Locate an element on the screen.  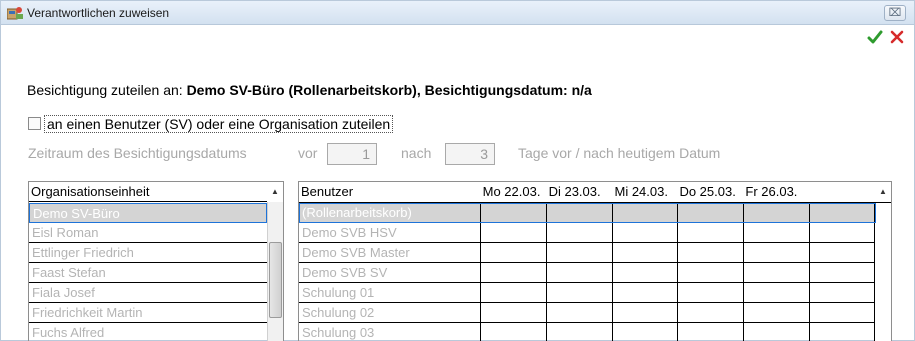
user-name-cell: Demo SVB Master is located at coordinates (390, 252).